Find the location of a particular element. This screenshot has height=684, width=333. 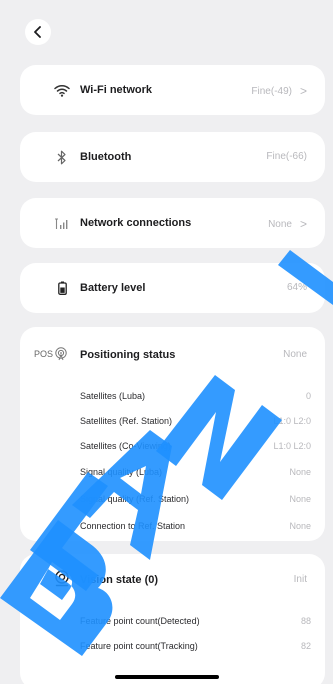

list-item: Satellites (Luba) 0 is located at coordinates (195, 396).